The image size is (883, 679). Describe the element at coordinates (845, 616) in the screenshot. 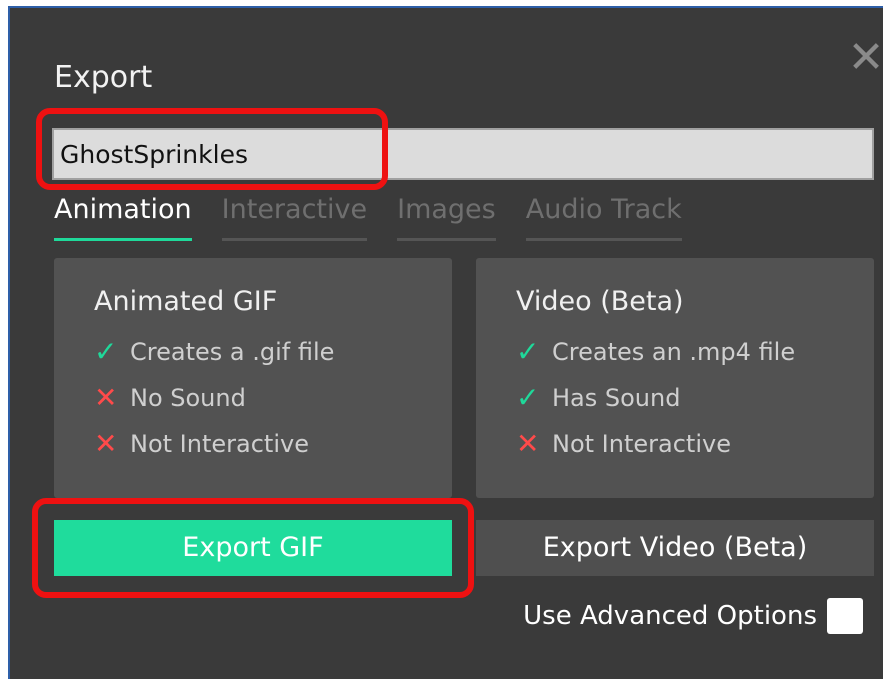

I see `advanced-options-checkbox` at that location.